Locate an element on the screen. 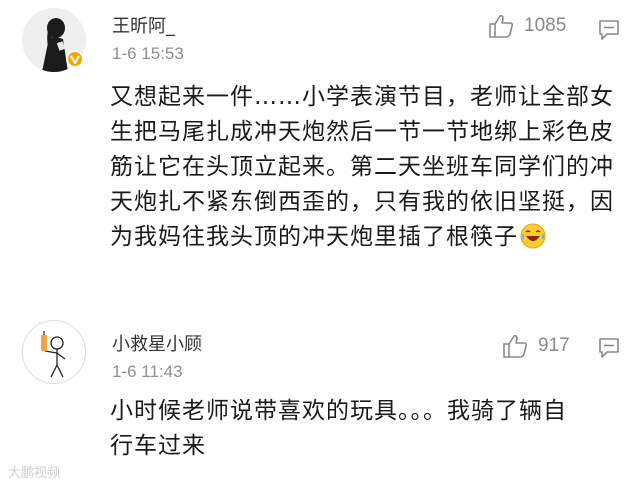 The image size is (640, 484). like-count: 917 is located at coordinates (554, 345).